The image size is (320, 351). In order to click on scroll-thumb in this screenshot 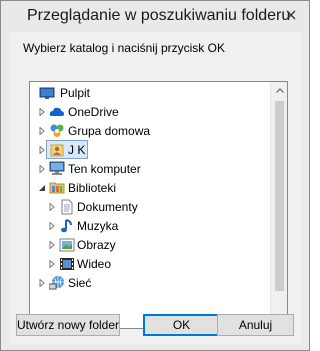, I will do `click(279, 196)`.